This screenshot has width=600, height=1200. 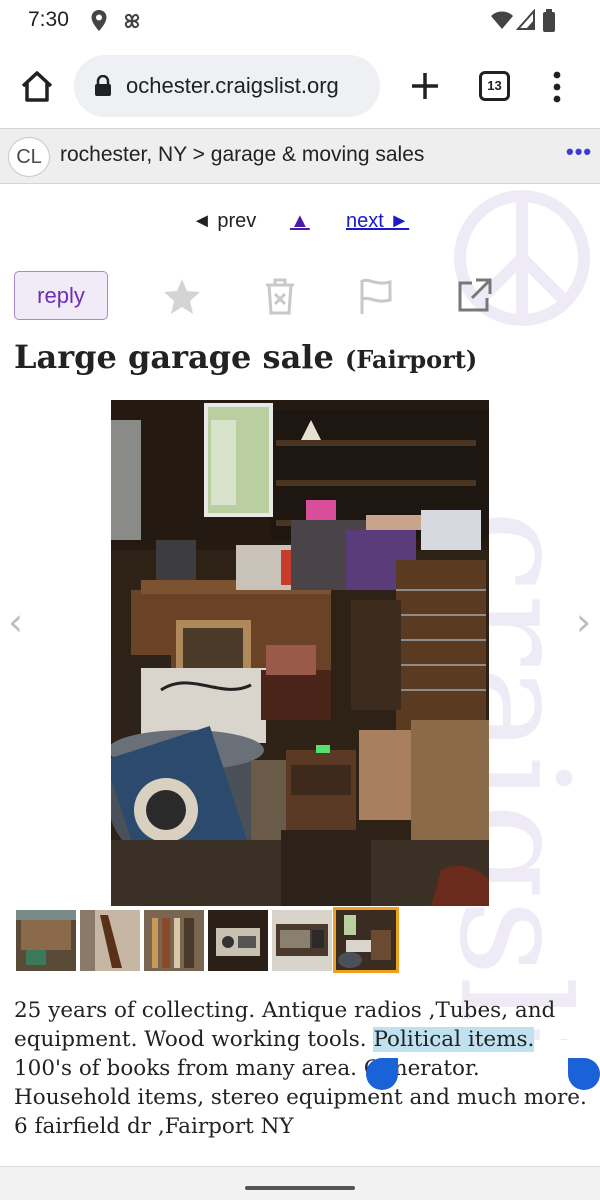 I want to click on craigslist-logo: CL, so click(x=29, y=157).